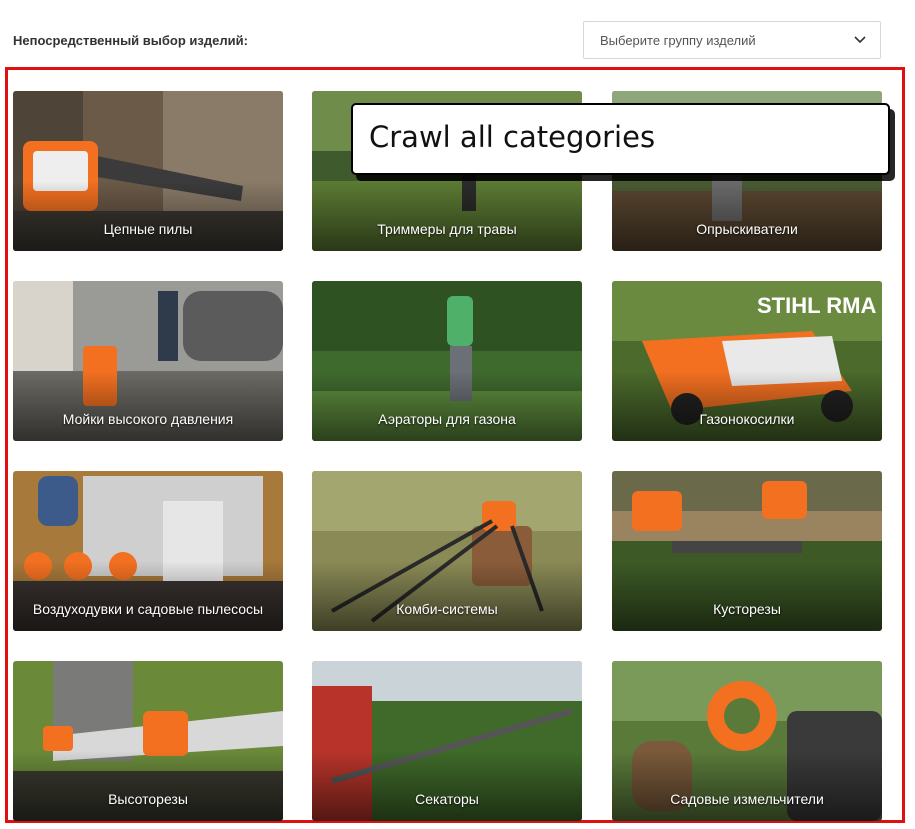 The height and width of the screenshot is (829, 915). What do you see at coordinates (747, 229) in the screenshot?
I see `tile-label: Опрыскиватели` at bounding box center [747, 229].